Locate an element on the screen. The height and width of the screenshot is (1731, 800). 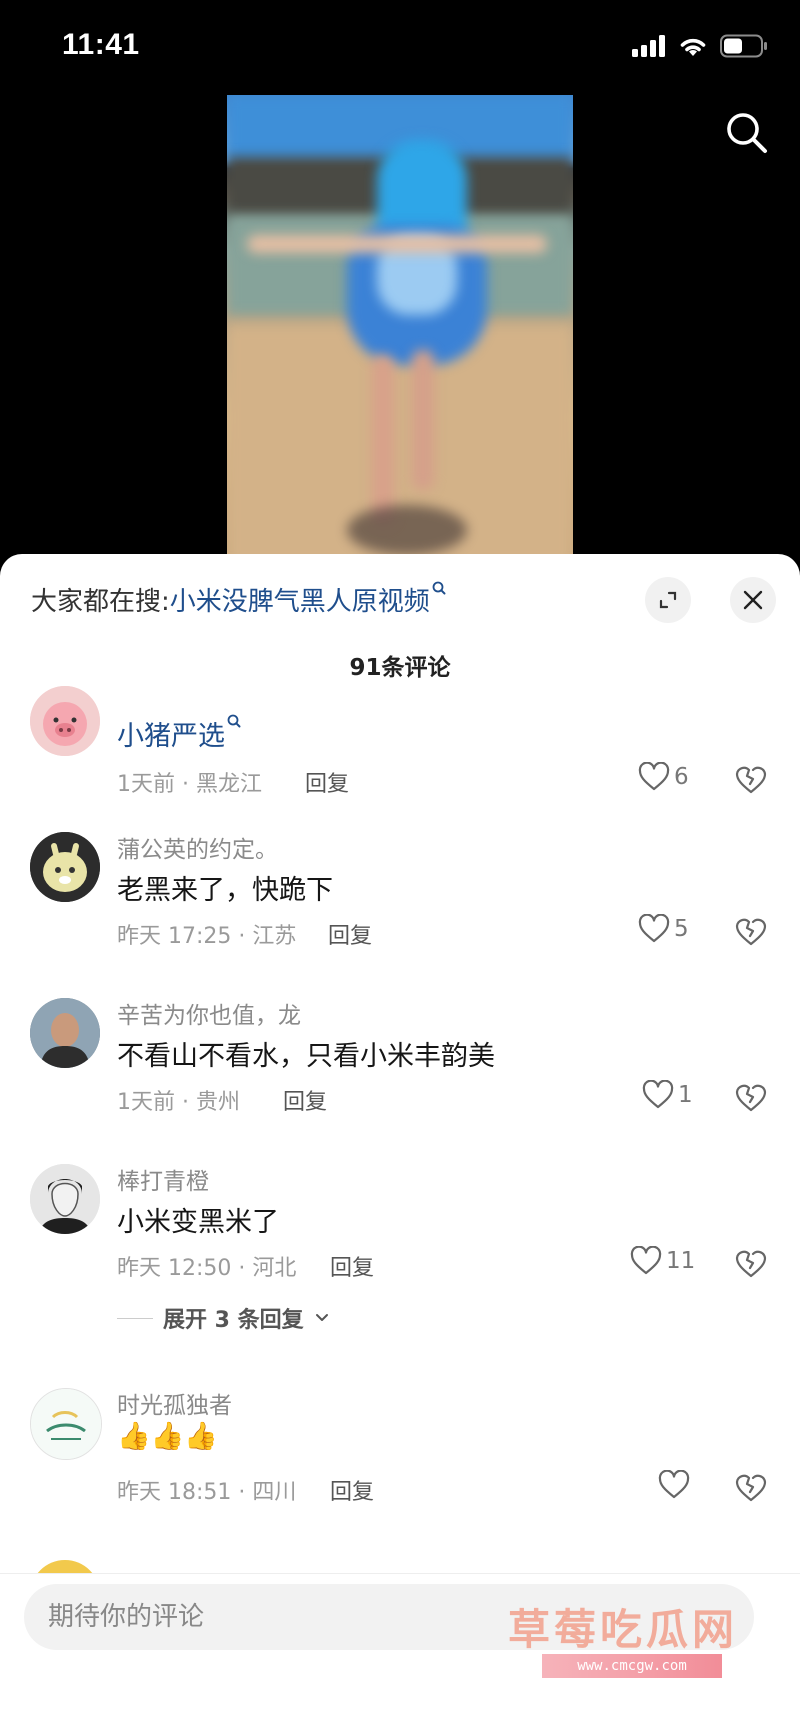
search-button is located at coordinates (747, 133).